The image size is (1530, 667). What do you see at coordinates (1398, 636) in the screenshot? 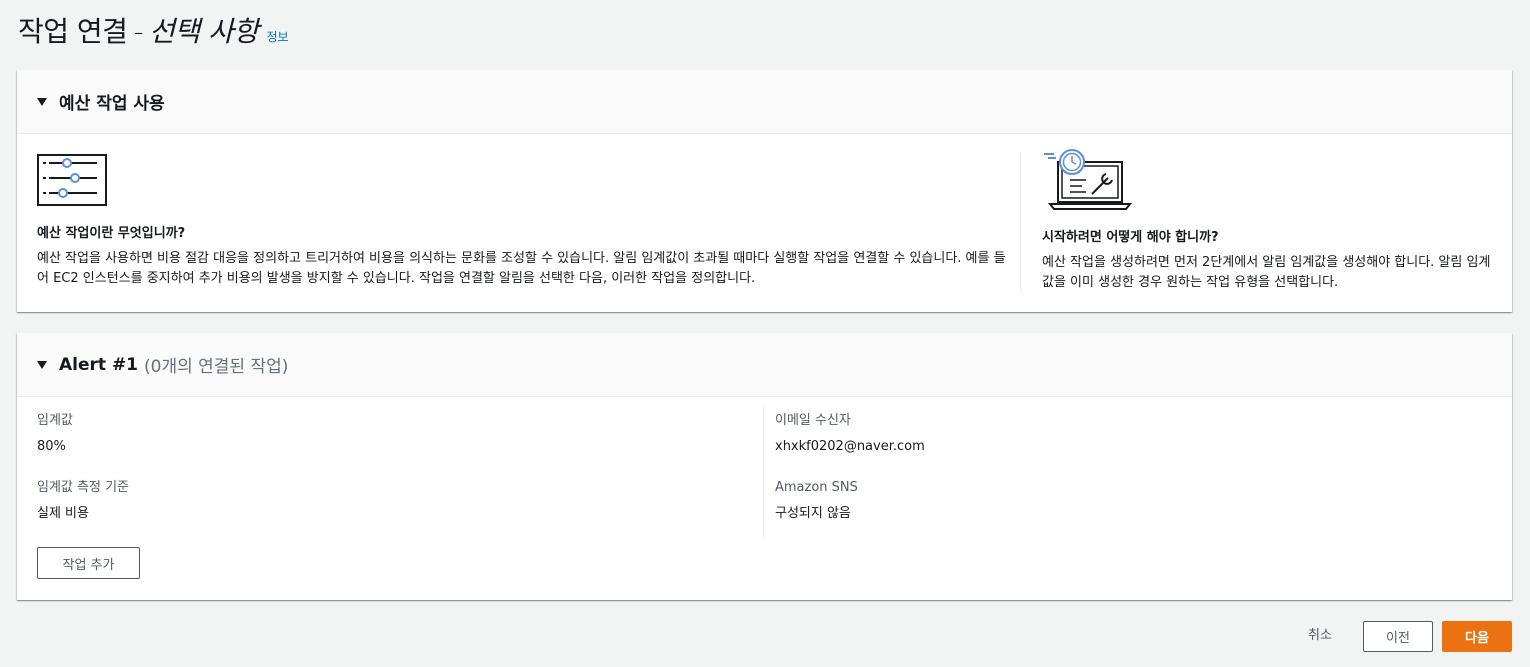
I see `previous-button: 이전` at bounding box center [1398, 636].